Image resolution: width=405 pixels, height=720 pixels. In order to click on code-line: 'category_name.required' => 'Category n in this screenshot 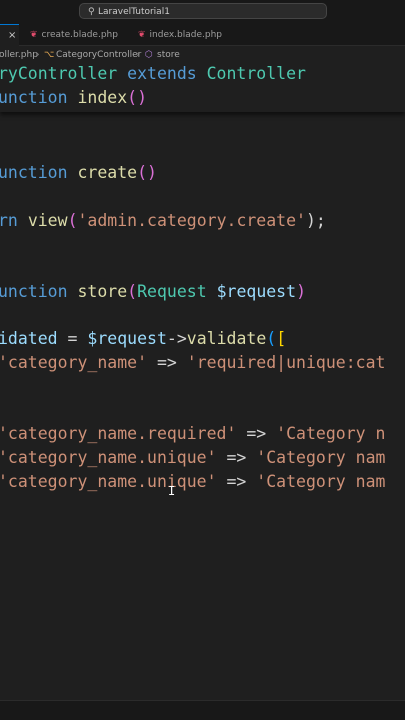, I will do `click(193, 433)`.